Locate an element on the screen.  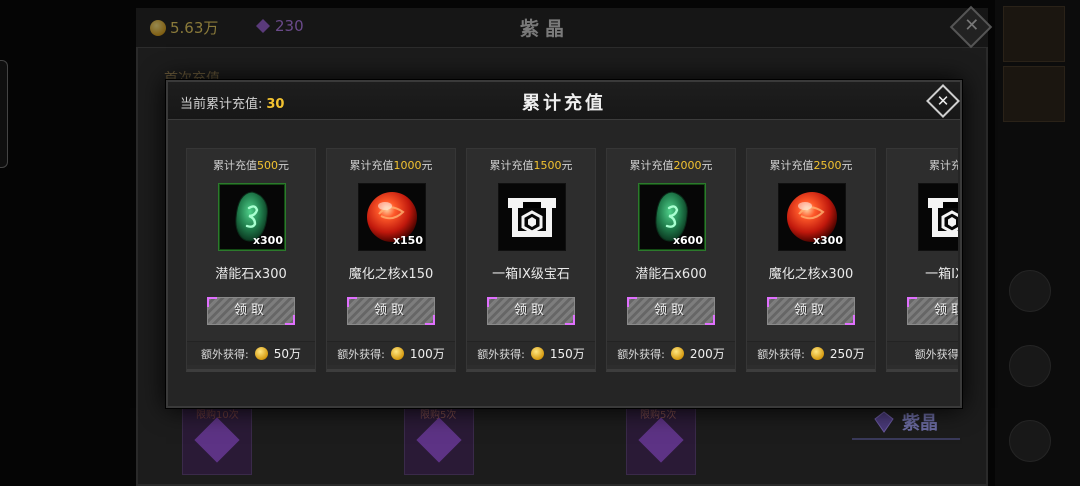
reward-icon-box: x600 is located at coordinates (672, 217).